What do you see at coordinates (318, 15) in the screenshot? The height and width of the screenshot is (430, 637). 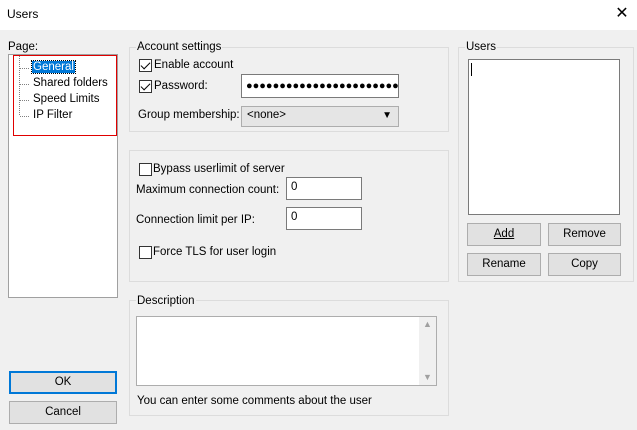 I see `title-bar` at bounding box center [318, 15].